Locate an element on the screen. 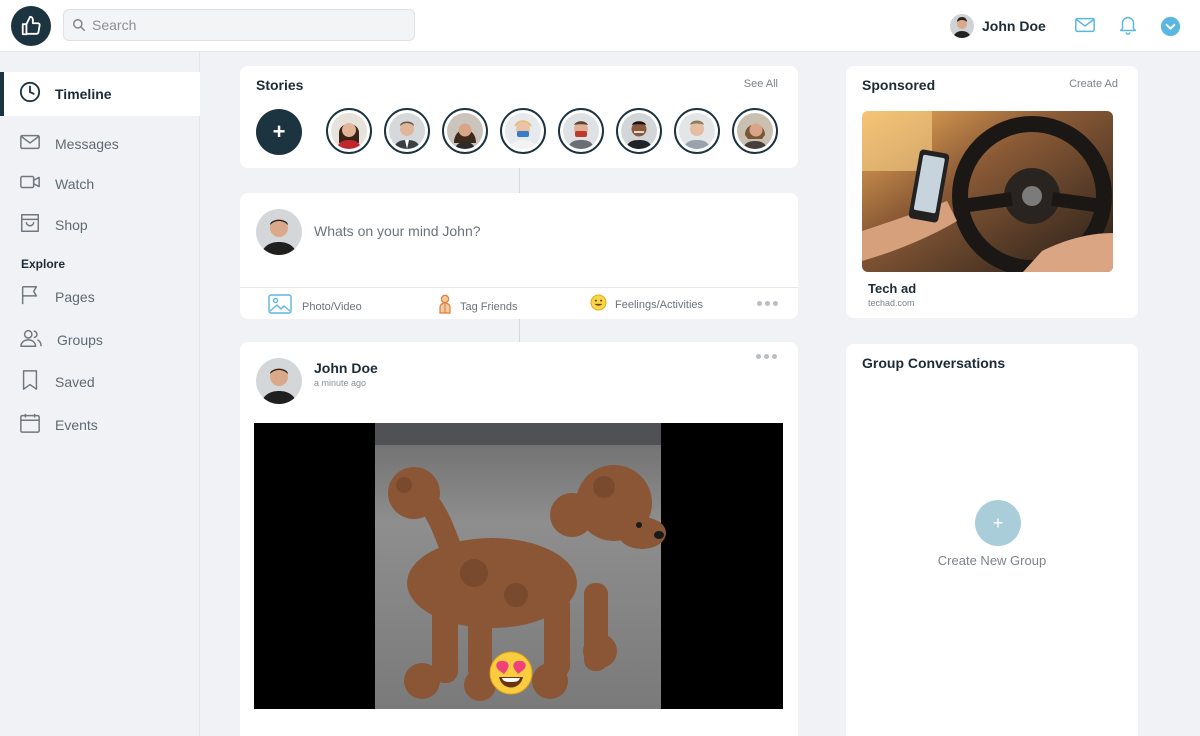  action-label: Feelings/Activities is located at coordinates (659, 305).